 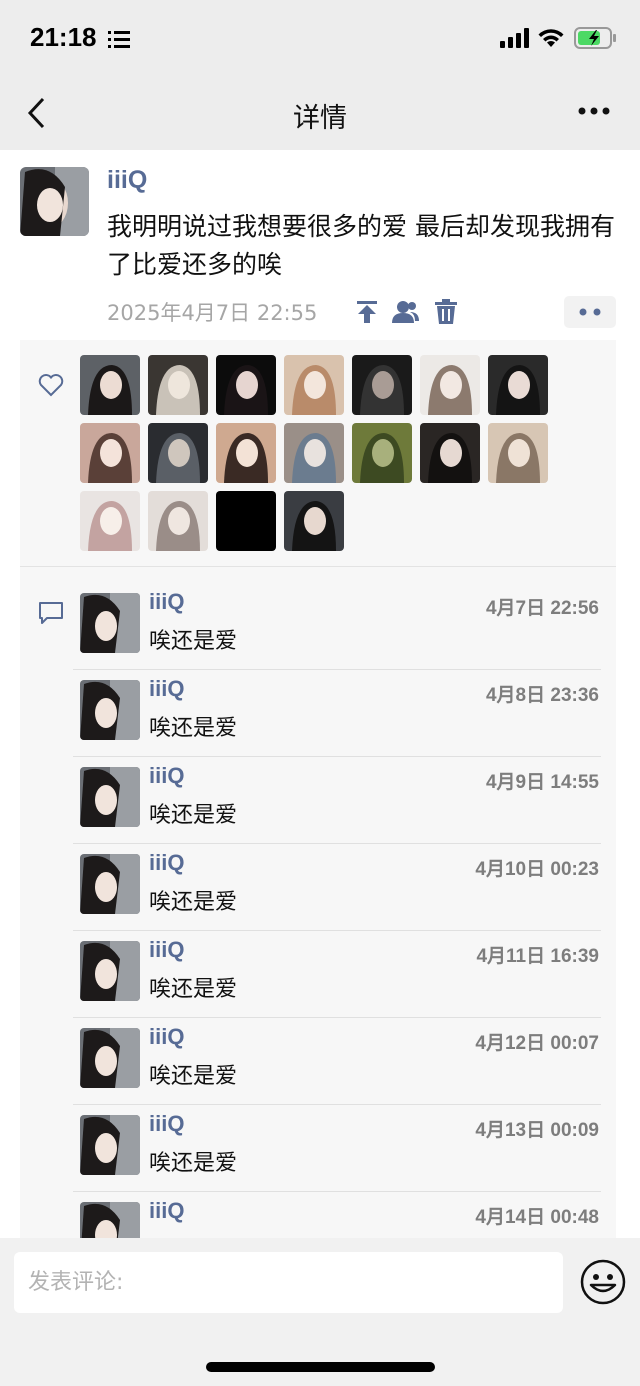 What do you see at coordinates (542, 782) in the screenshot?
I see `comment-time: 4月9日 14:55` at bounding box center [542, 782].